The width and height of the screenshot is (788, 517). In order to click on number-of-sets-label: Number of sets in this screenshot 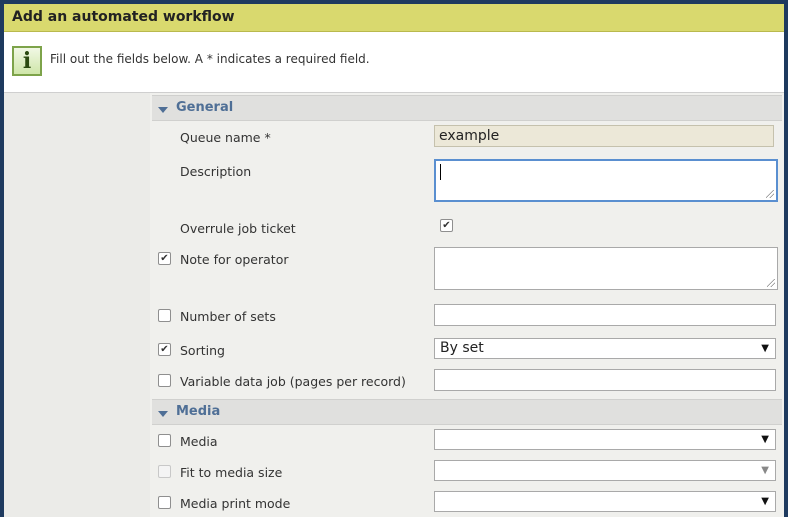, I will do `click(228, 316)`.